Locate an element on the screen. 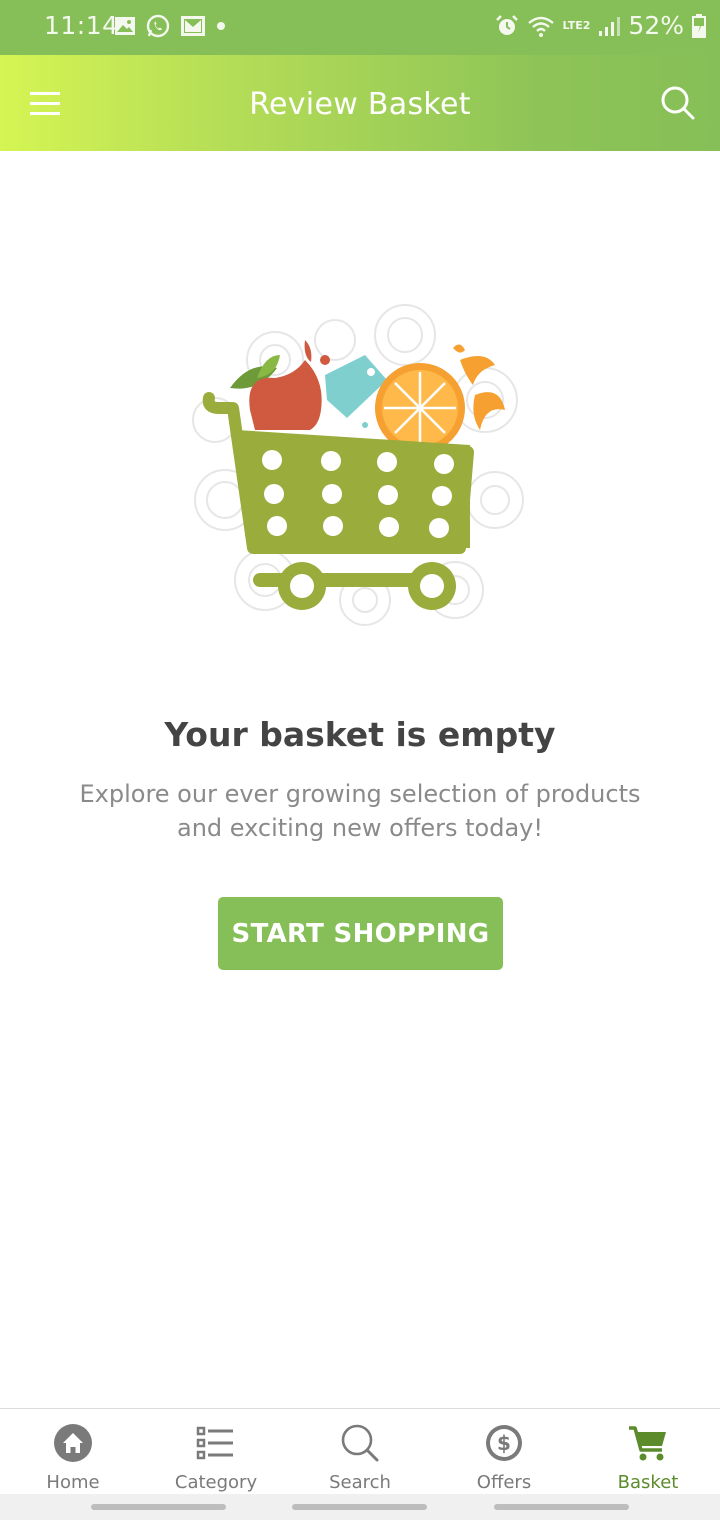 This screenshot has width=720, height=1520. empty-basket-illustration is located at coordinates (360, 465).